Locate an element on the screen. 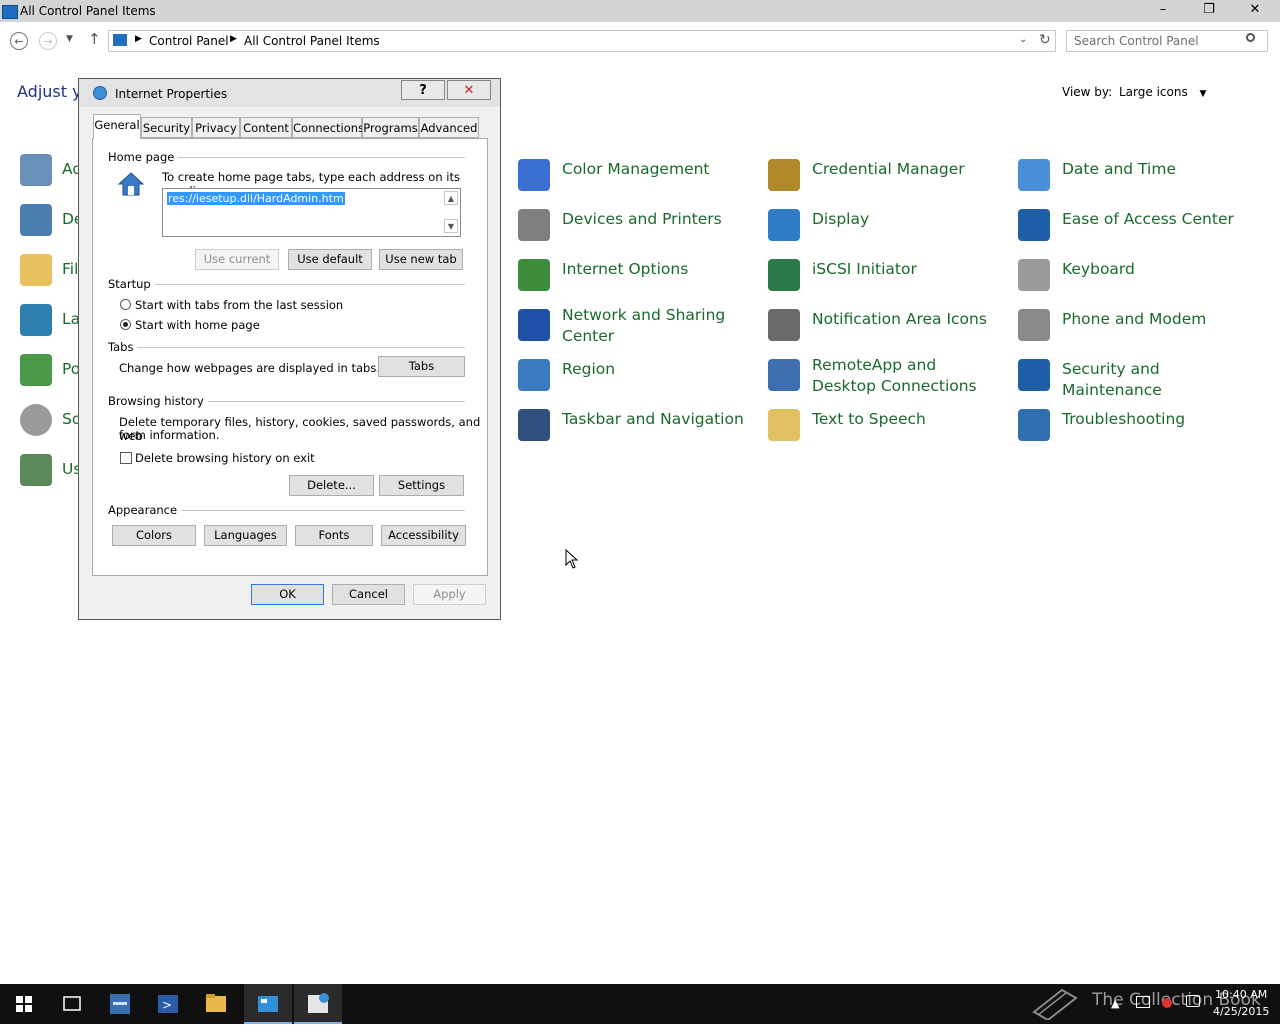 This screenshot has height=1027, width=1280. tab-connections: Connections is located at coordinates (328, 127).